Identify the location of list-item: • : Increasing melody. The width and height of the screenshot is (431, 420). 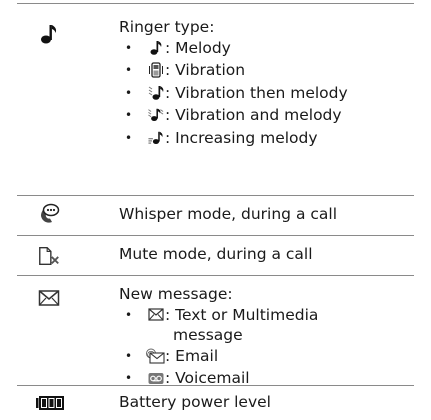
(221, 138).